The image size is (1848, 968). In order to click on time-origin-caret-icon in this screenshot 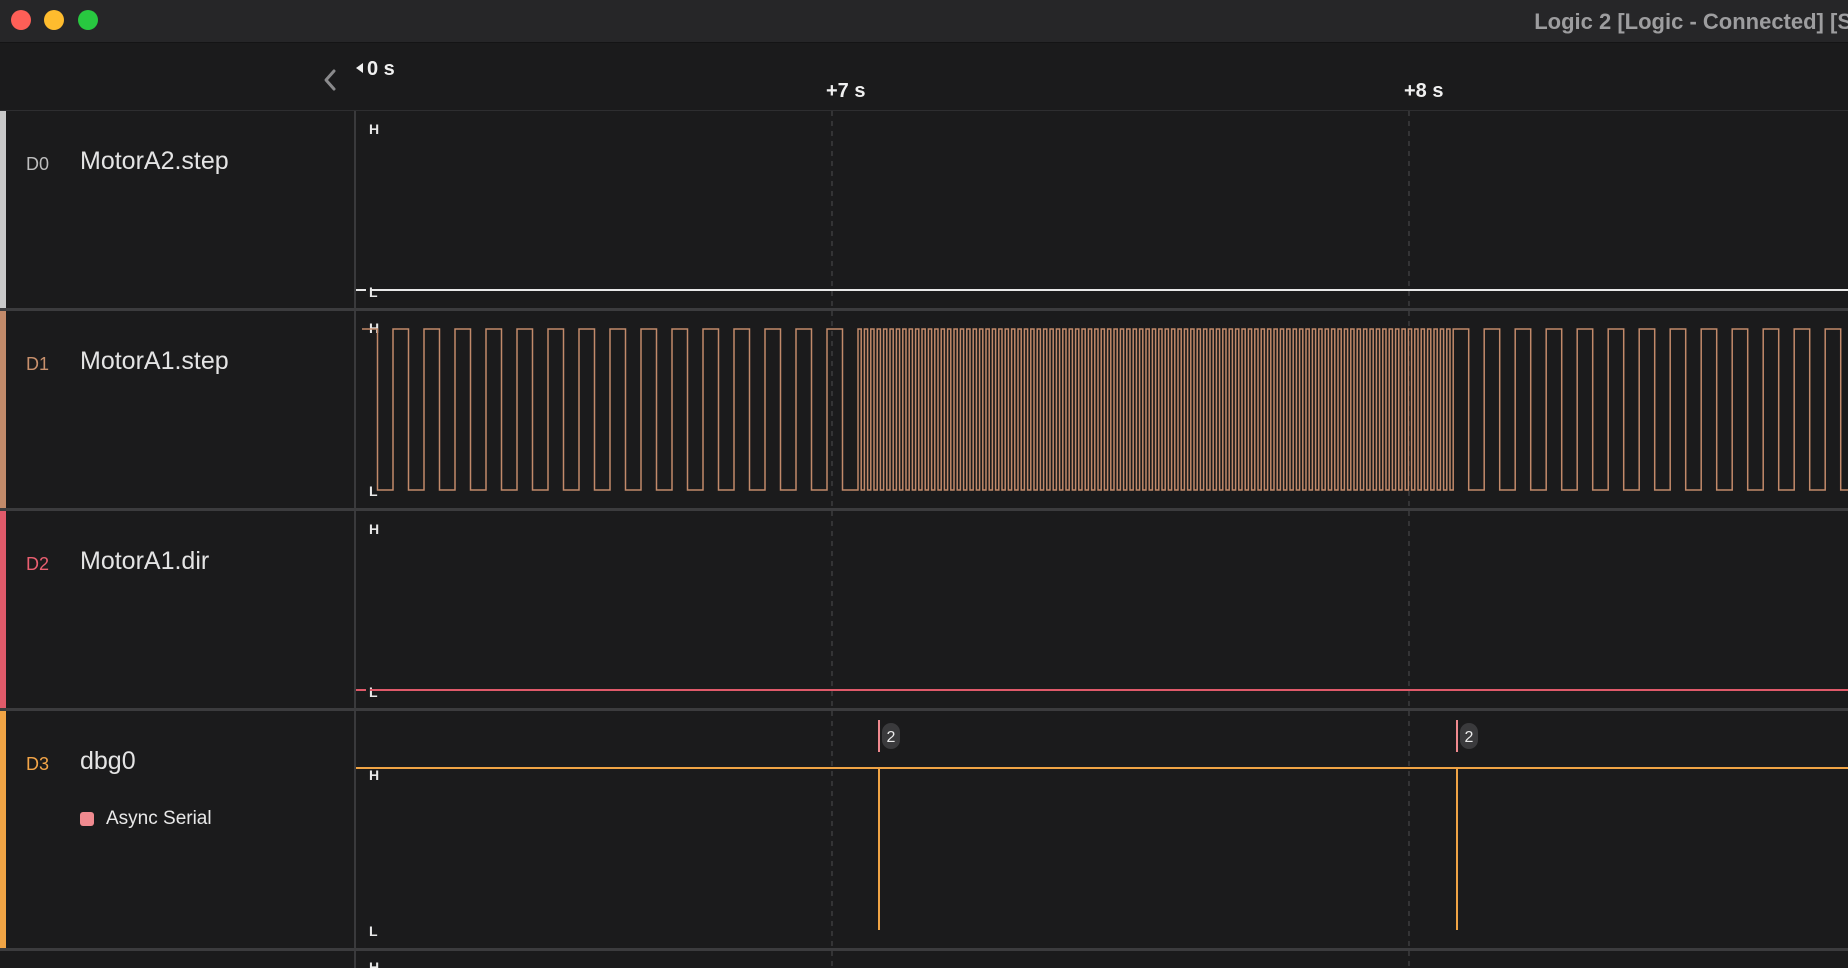, I will do `click(359, 68)`.